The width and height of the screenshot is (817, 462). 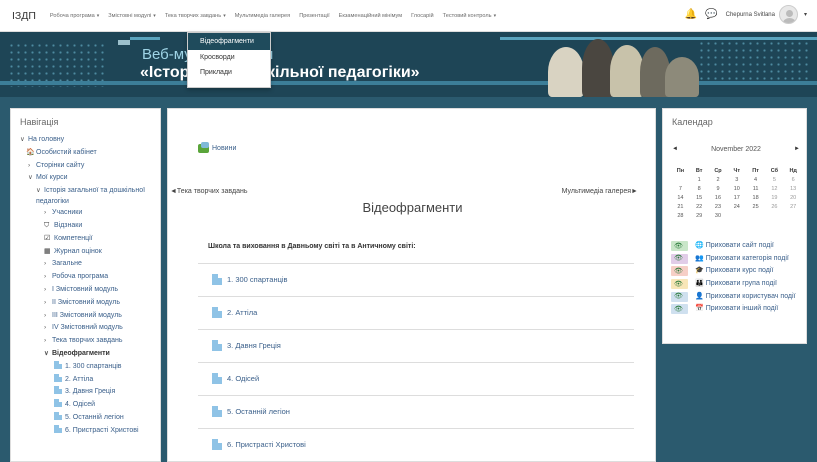 I want to click on calendar-day: 28, so click(x=680, y=216).